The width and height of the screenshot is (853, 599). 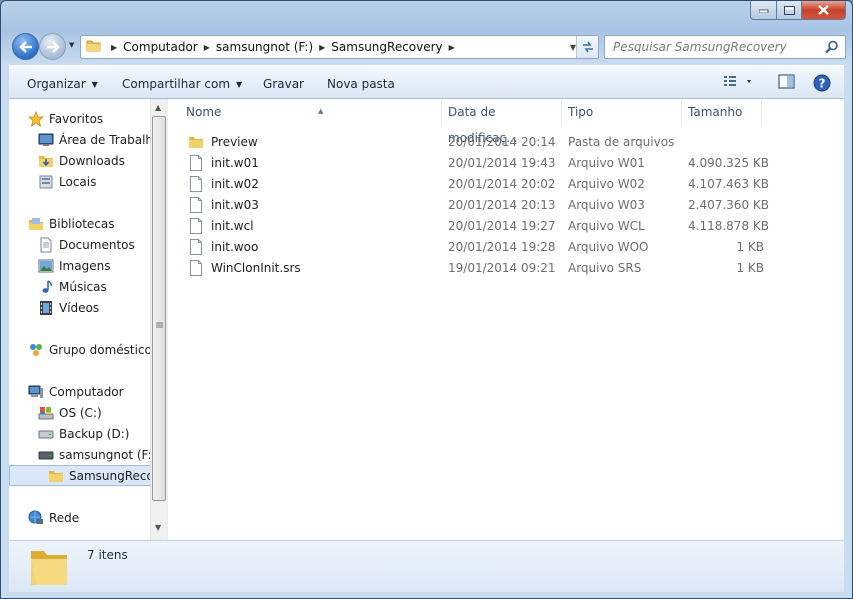 I want to click on star-icon, so click(x=36, y=118).